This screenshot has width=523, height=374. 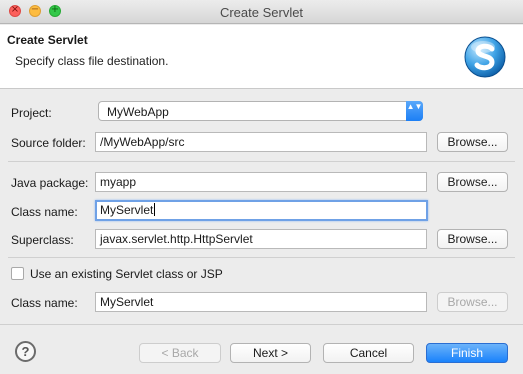 What do you see at coordinates (261, 142) in the screenshot?
I see `source-folder-input: /MyWebApp/src` at bounding box center [261, 142].